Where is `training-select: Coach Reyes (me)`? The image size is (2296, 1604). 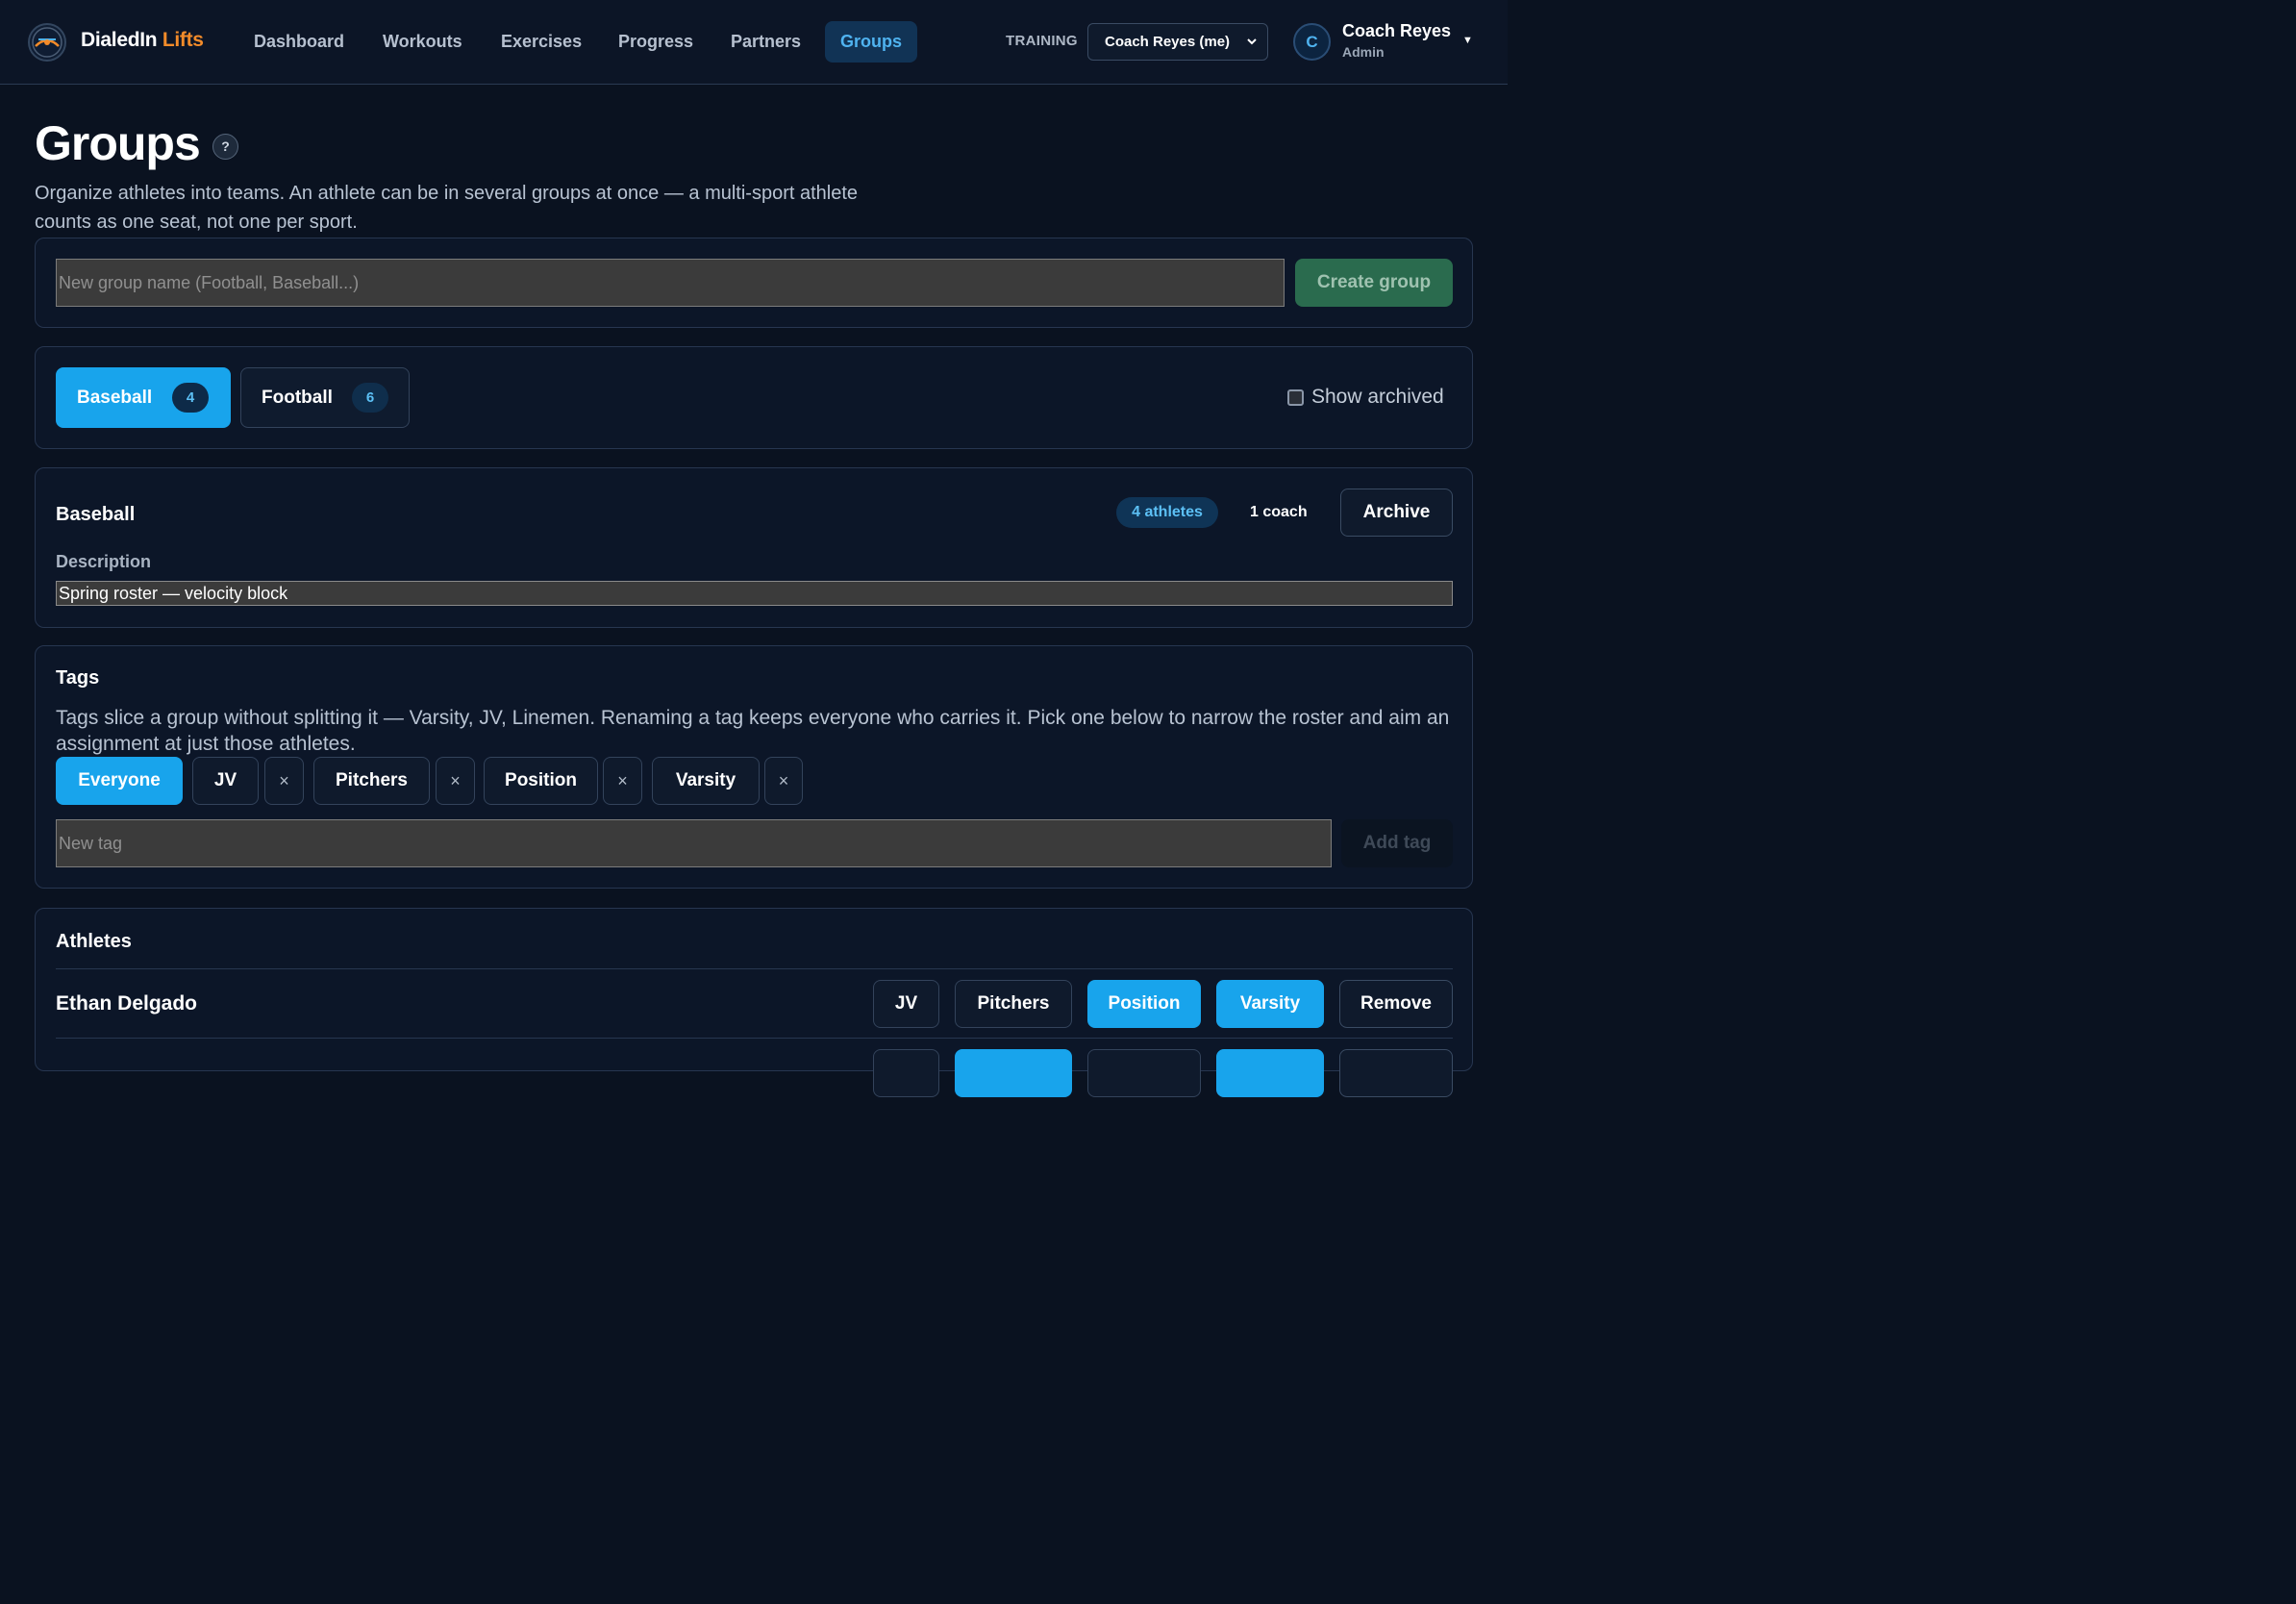 training-select: Coach Reyes (me) is located at coordinates (1177, 42).